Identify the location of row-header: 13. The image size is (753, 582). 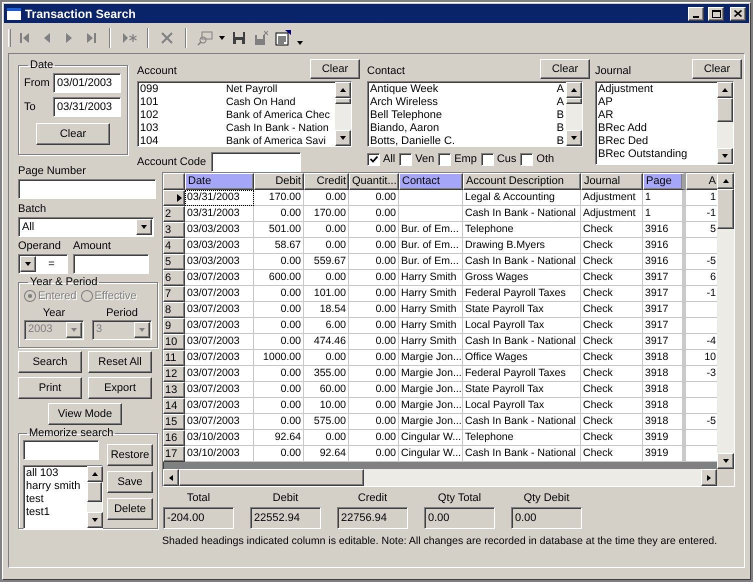
(174, 390).